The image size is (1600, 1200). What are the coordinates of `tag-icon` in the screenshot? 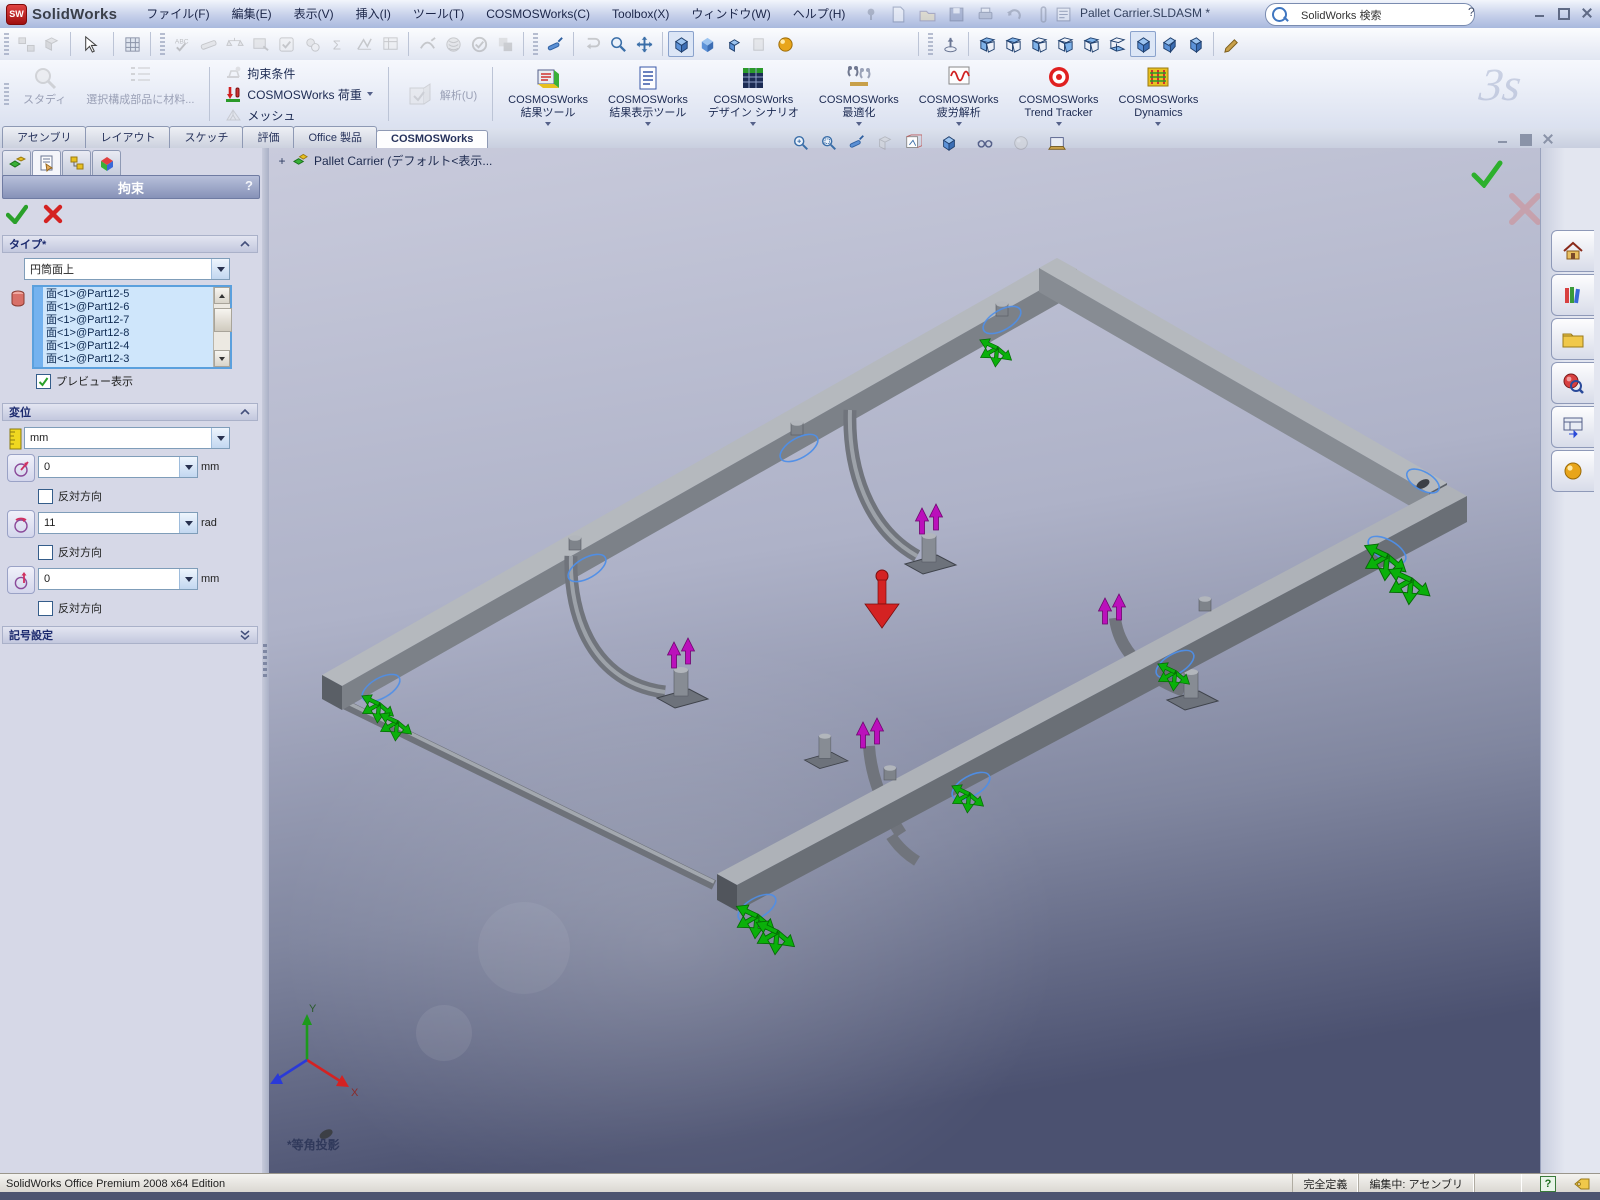 It's located at (1582, 1184).